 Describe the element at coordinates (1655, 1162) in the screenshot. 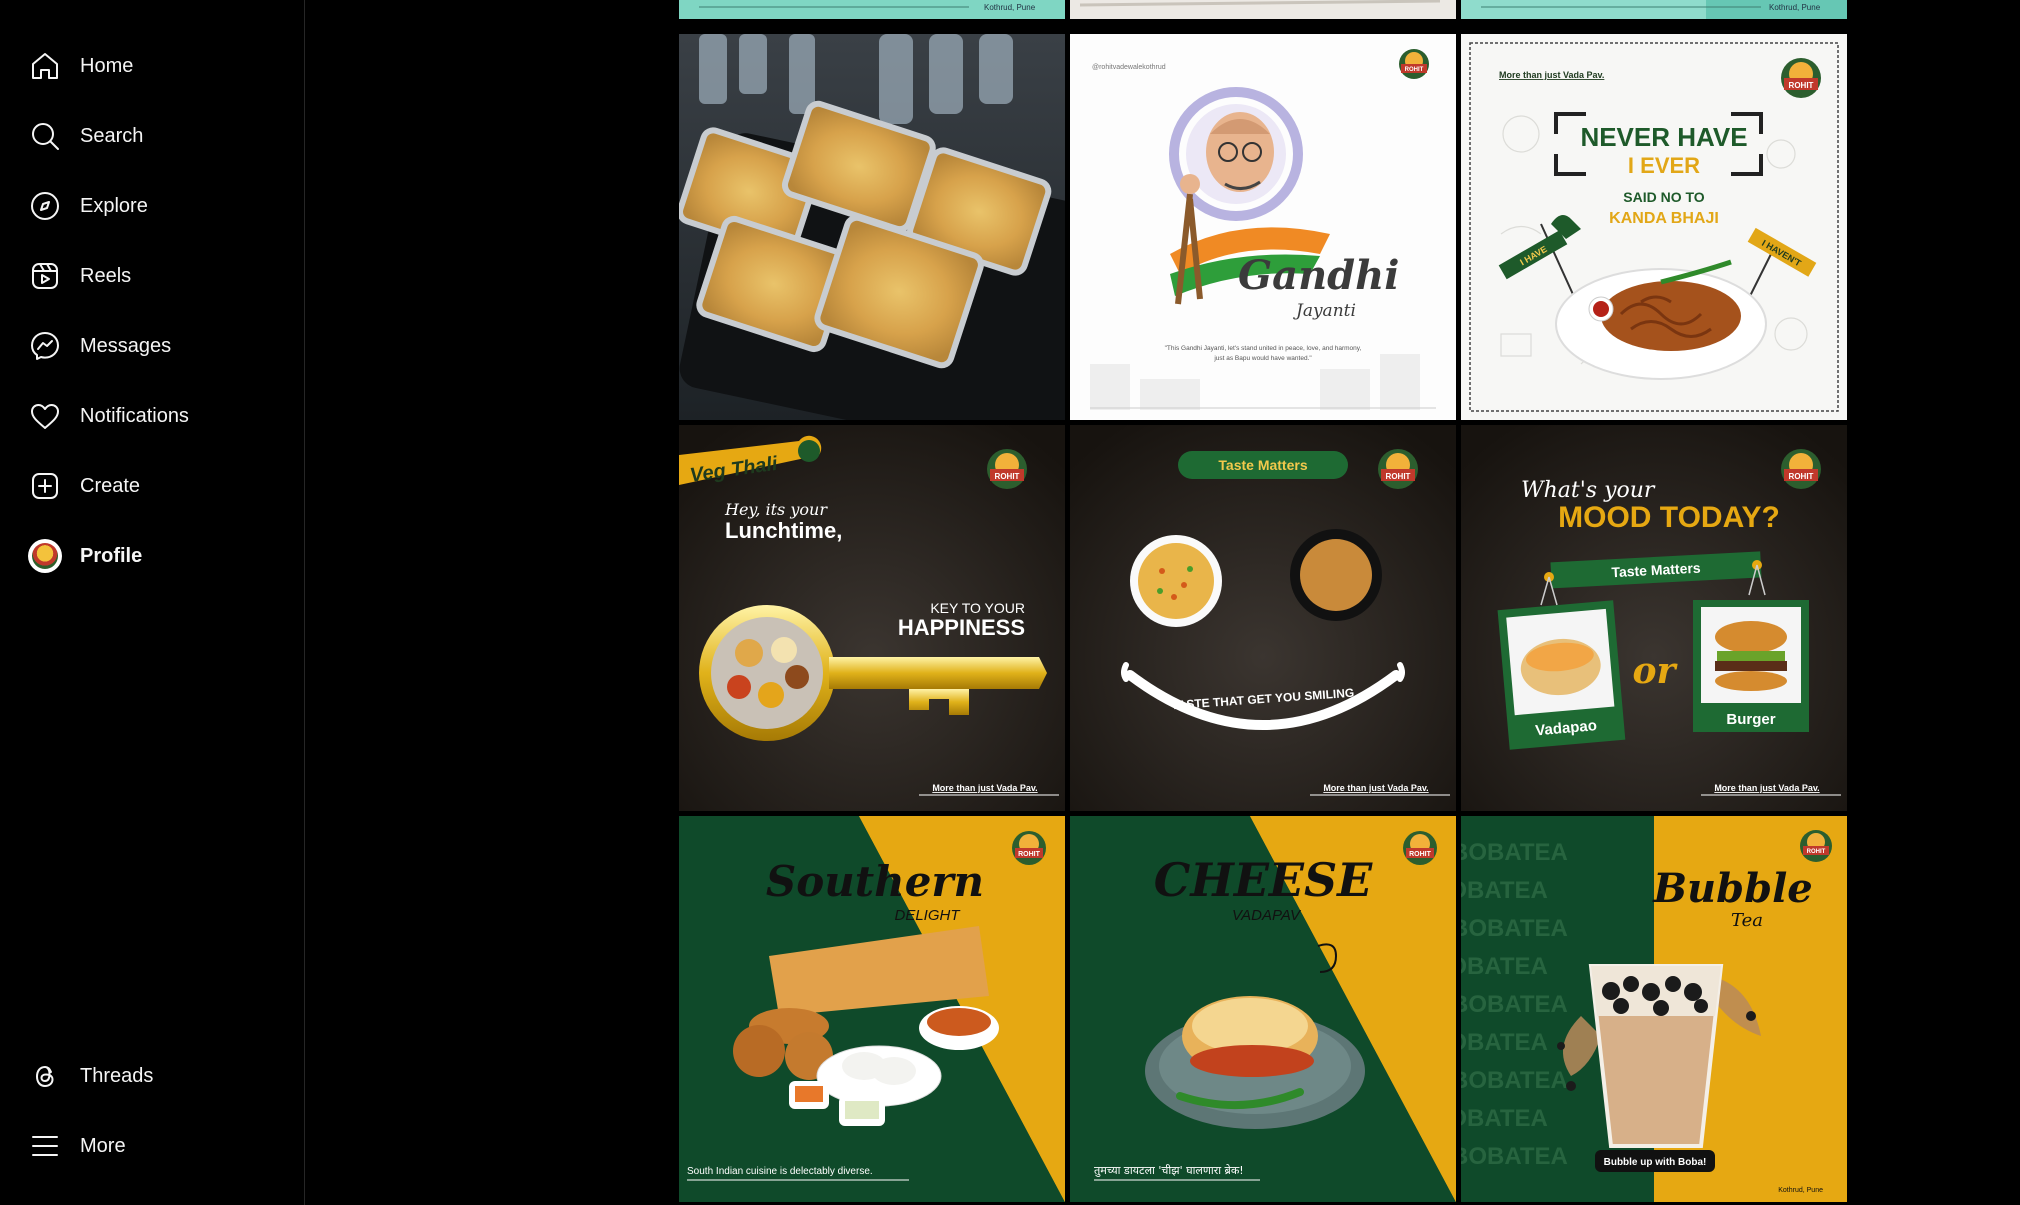

I see `svg-text: Bubble up with Boba!` at that location.